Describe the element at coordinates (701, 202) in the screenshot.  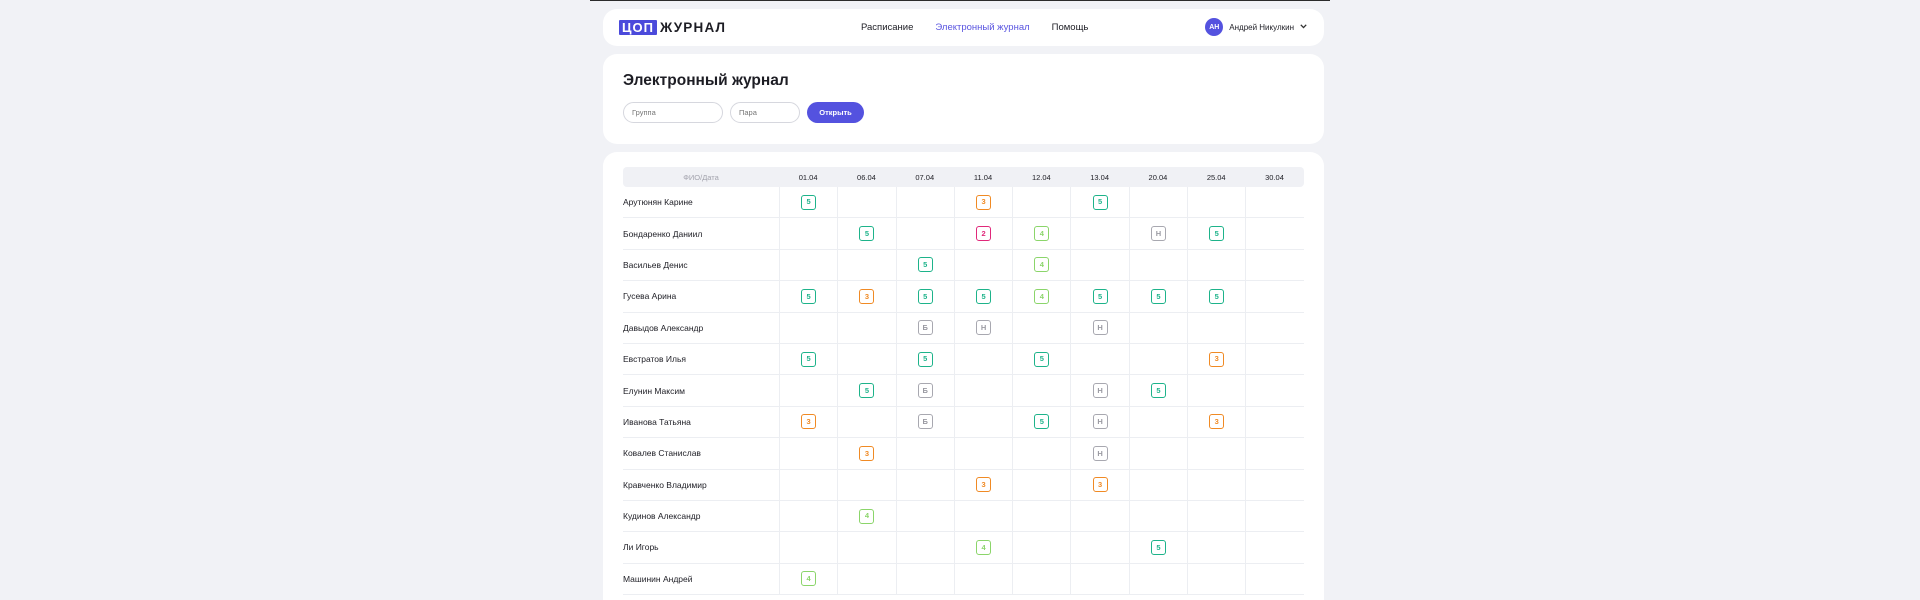
I see `student-name: Арутюнян Карине` at that location.